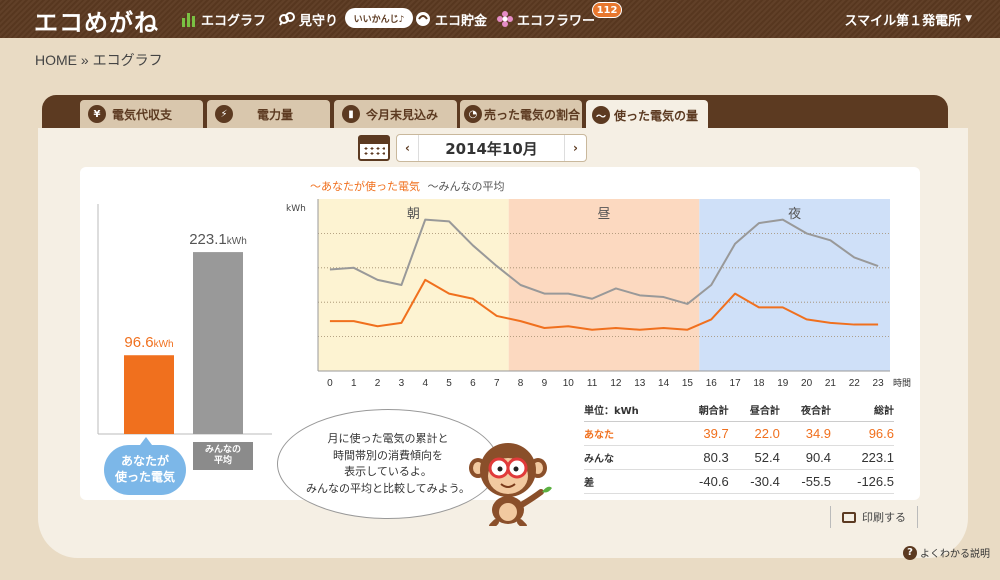 The width and height of the screenshot is (1000, 580). I want to click on chevron-down-icon: ▼, so click(968, 19).